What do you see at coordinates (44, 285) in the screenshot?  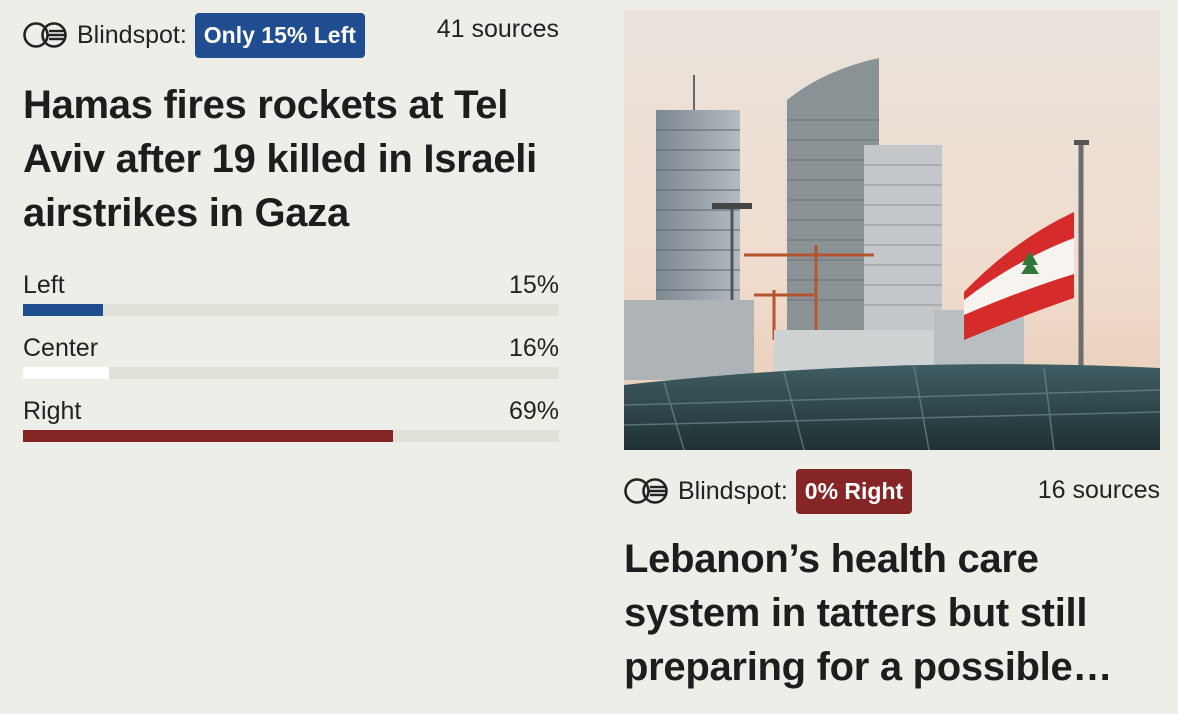 I see `bias-label-left: Left` at bounding box center [44, 285].